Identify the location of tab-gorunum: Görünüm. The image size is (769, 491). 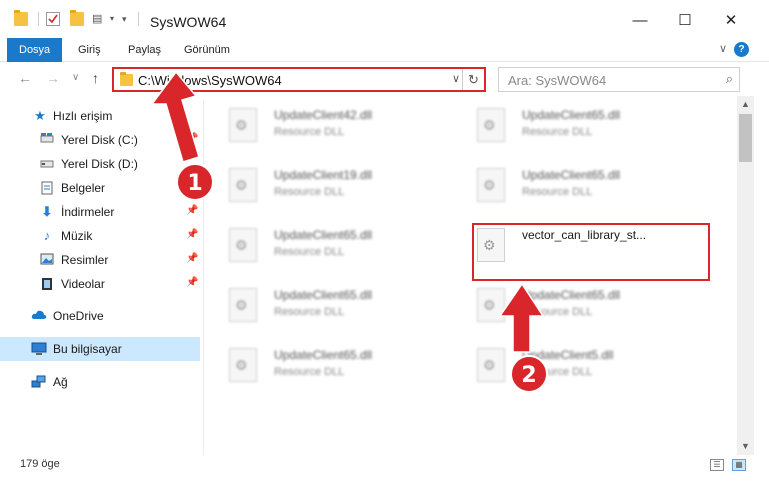
(207, 50).